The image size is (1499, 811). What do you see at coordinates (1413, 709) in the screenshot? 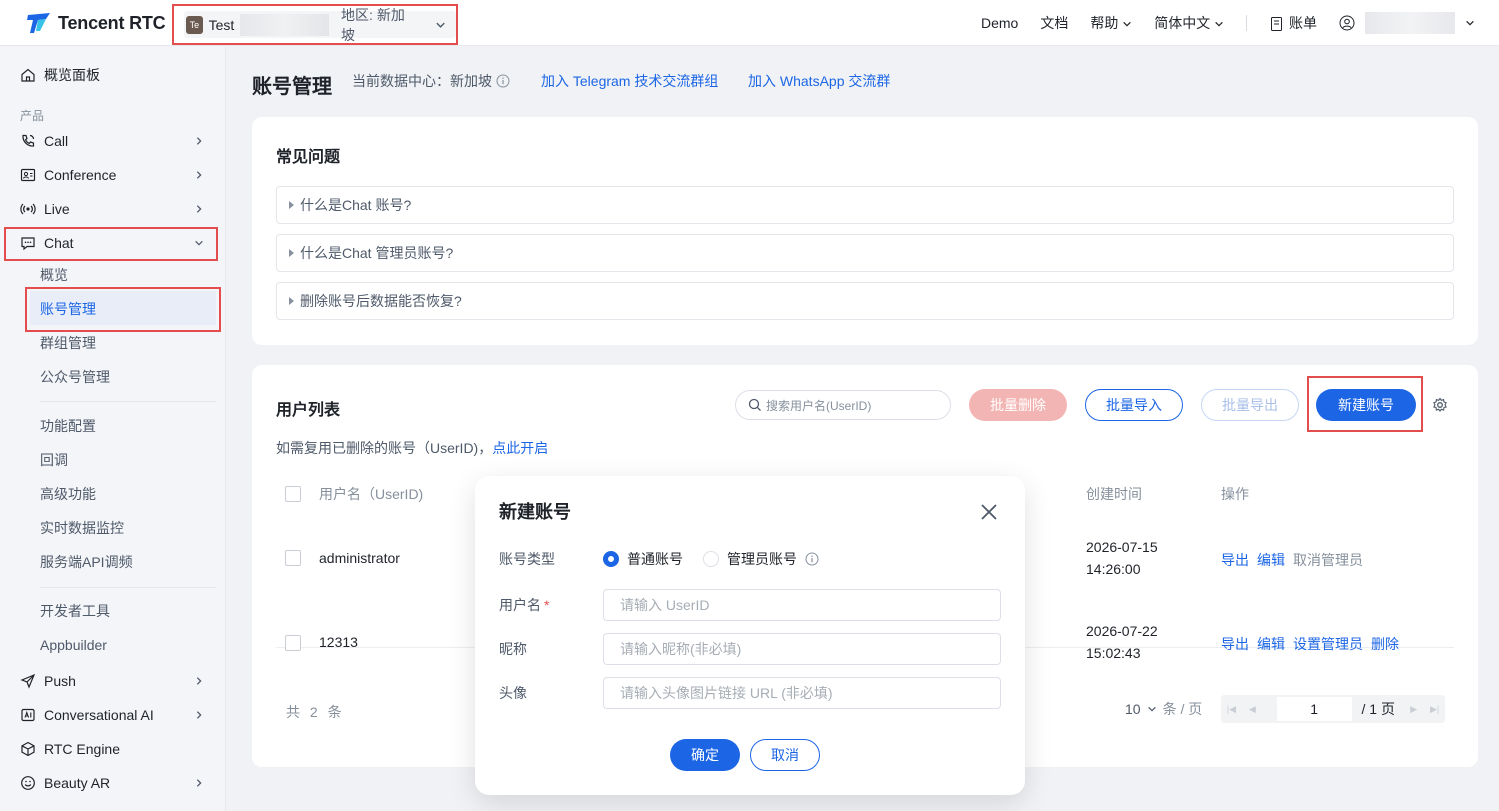
I see `next-page-icon: ▶` at bounding box center [1413, 709].